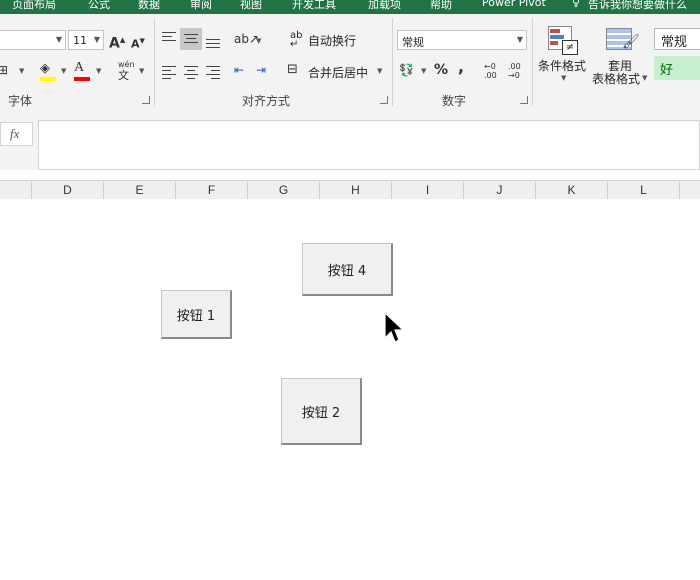  What do you see at coordinates (146, 100) in the screenshot?
I see `font-dialog-launcher` at bounding box center [146, 100].